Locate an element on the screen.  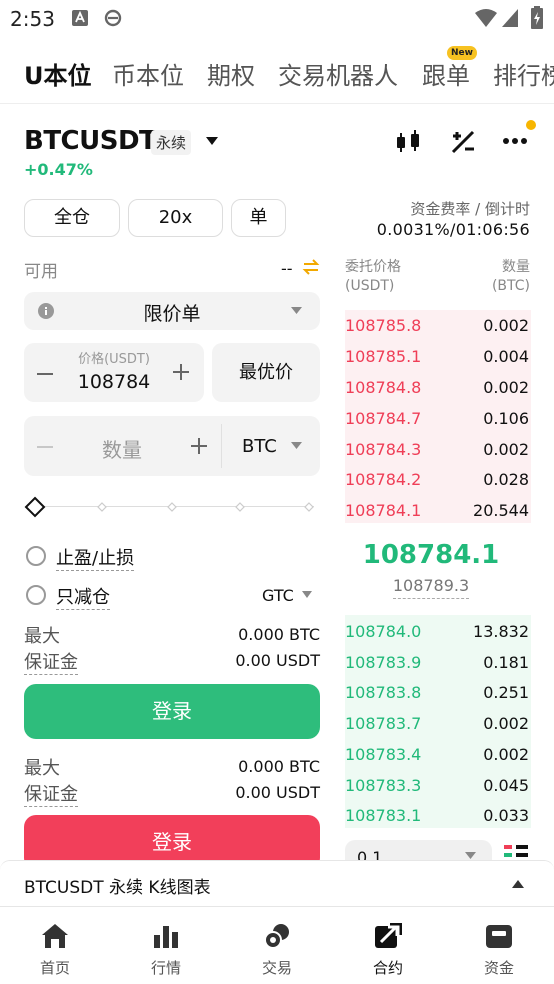
tp-sl-label: 止盈/止损 is located at coordinates (95, 557).